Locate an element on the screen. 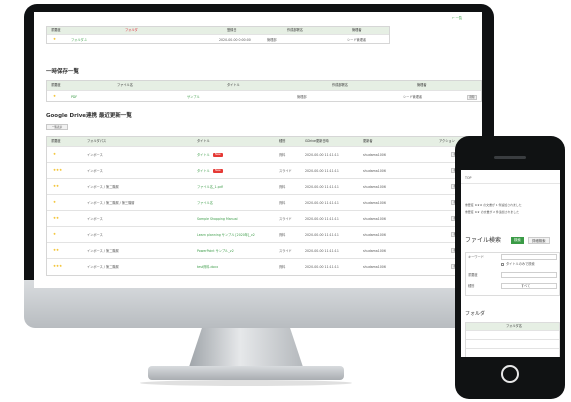  title-link: サンプル is located at coordinates (193, 97).